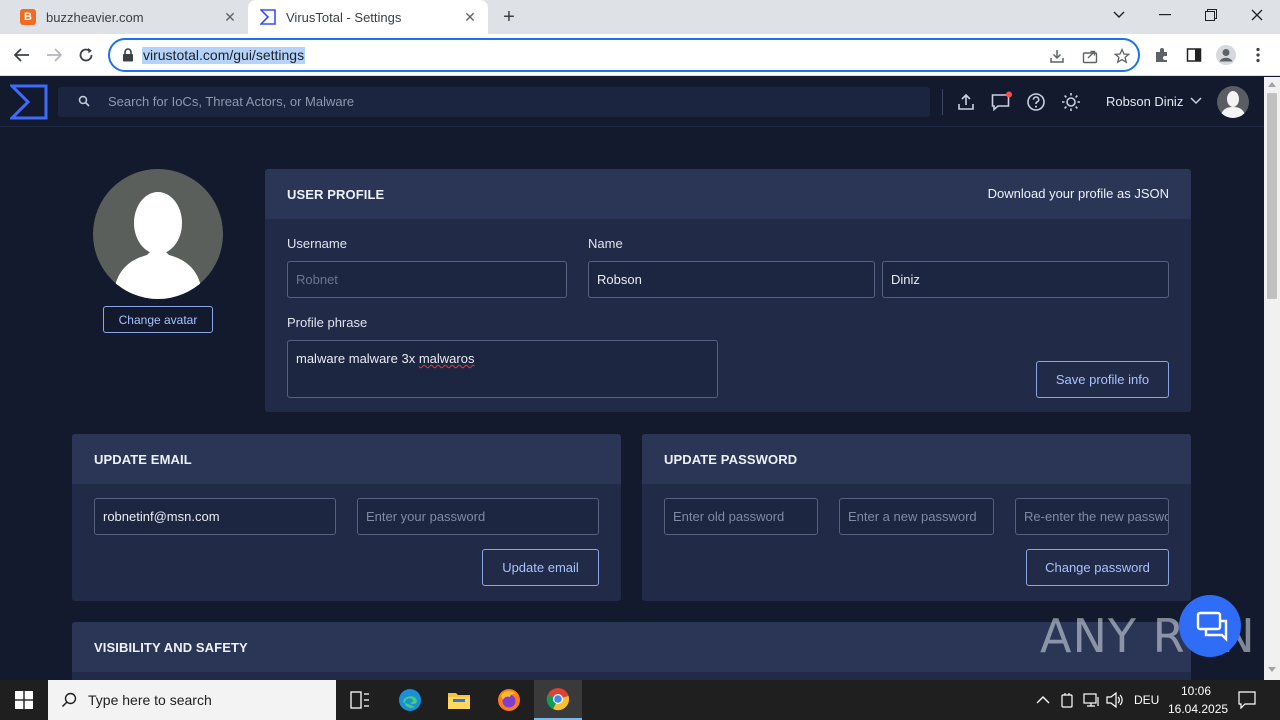 The height and width of the screenshot is (720, 1280). I want to click on username-label: Username, so click(317, 243).